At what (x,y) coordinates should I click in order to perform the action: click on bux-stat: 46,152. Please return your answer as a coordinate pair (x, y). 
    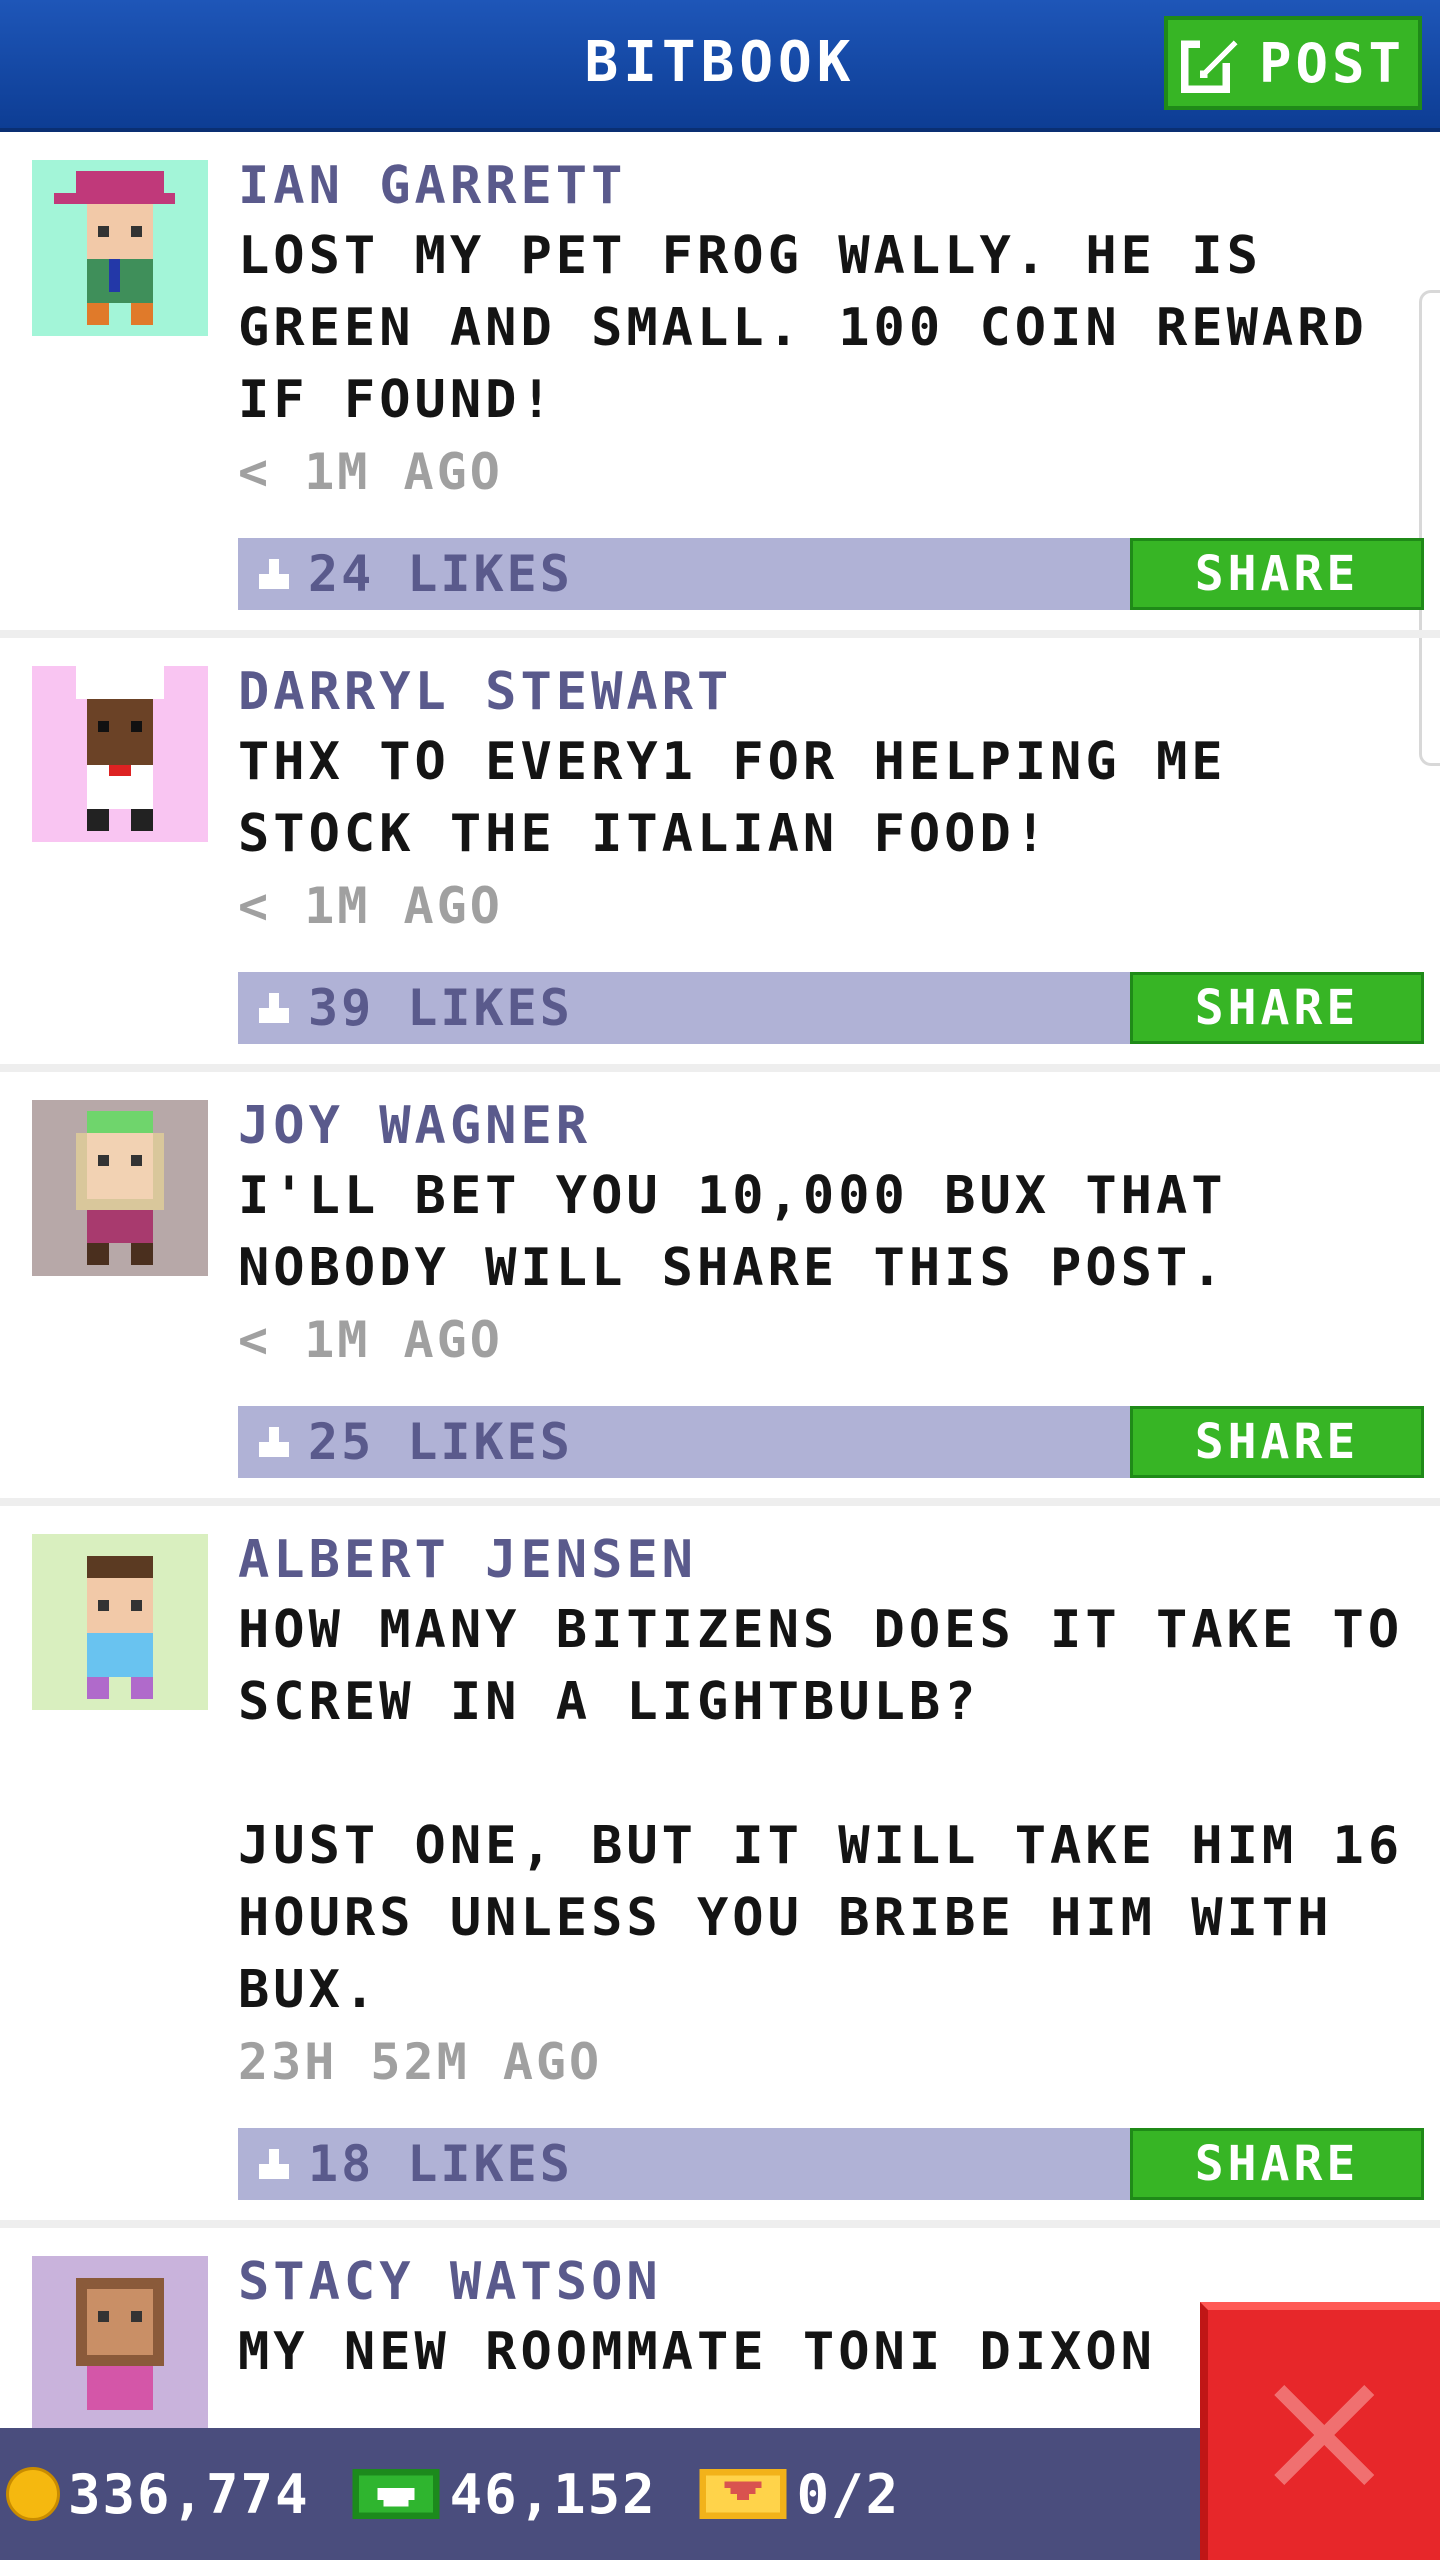
    Looking at the image, I should click on (503, 2494).